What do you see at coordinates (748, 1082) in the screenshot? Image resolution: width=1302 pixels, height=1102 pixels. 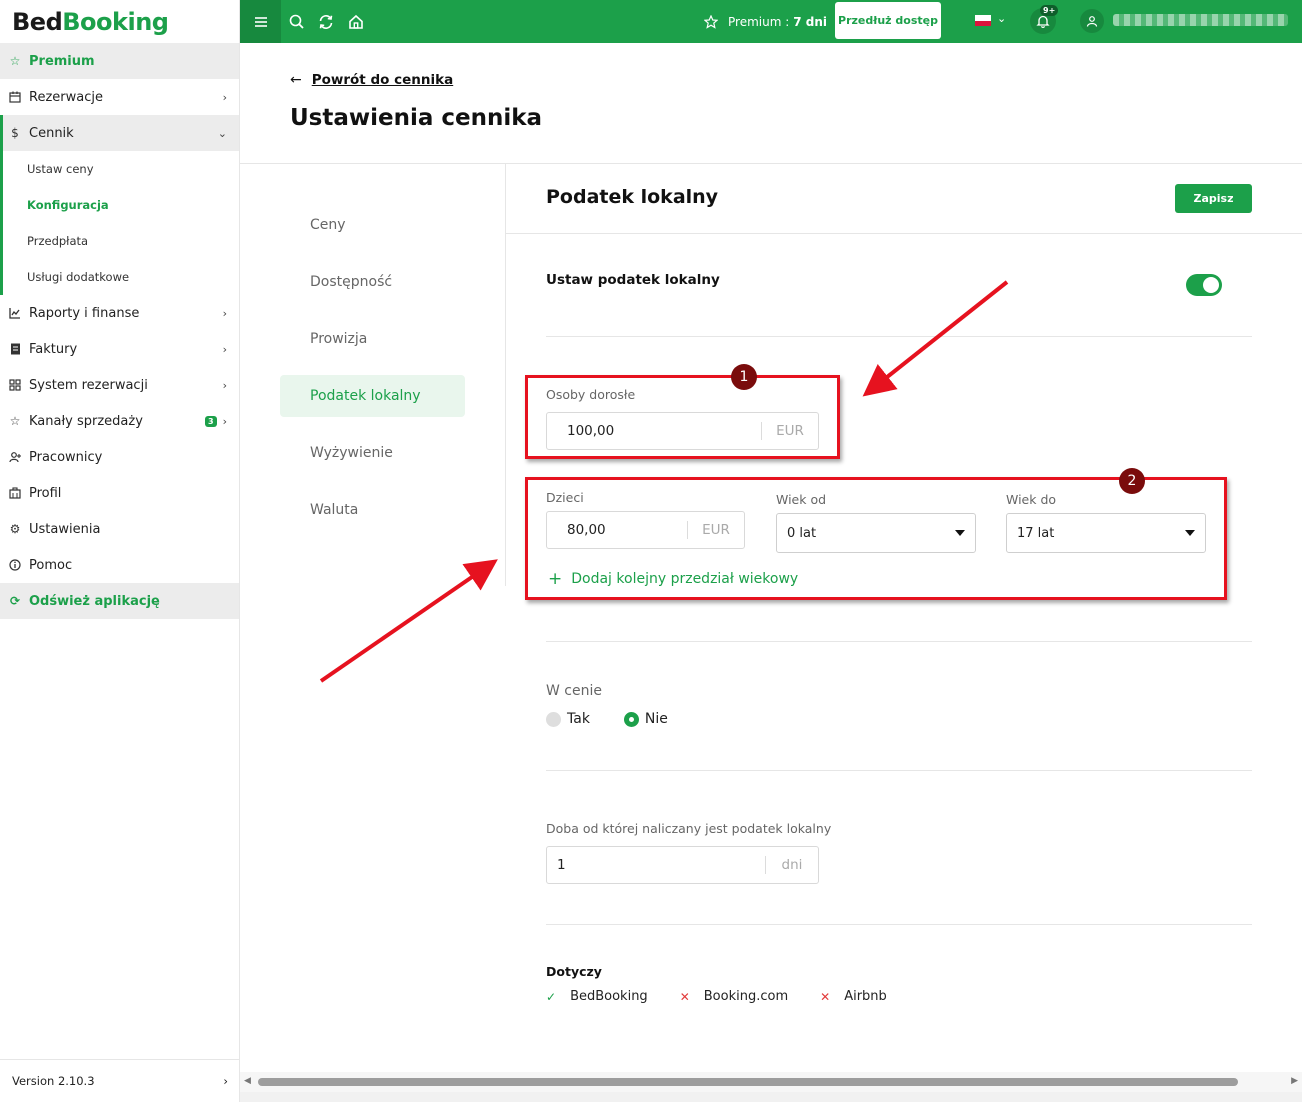 I see `scrollbar-thumb` at bounding box center [748, 1082].